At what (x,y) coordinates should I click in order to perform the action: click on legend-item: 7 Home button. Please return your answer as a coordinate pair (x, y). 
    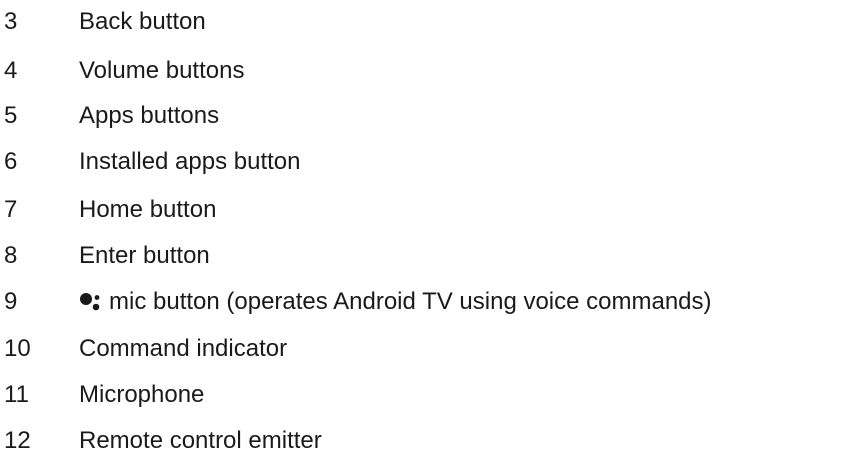
    Looking at the image, I should click on (426, 210).